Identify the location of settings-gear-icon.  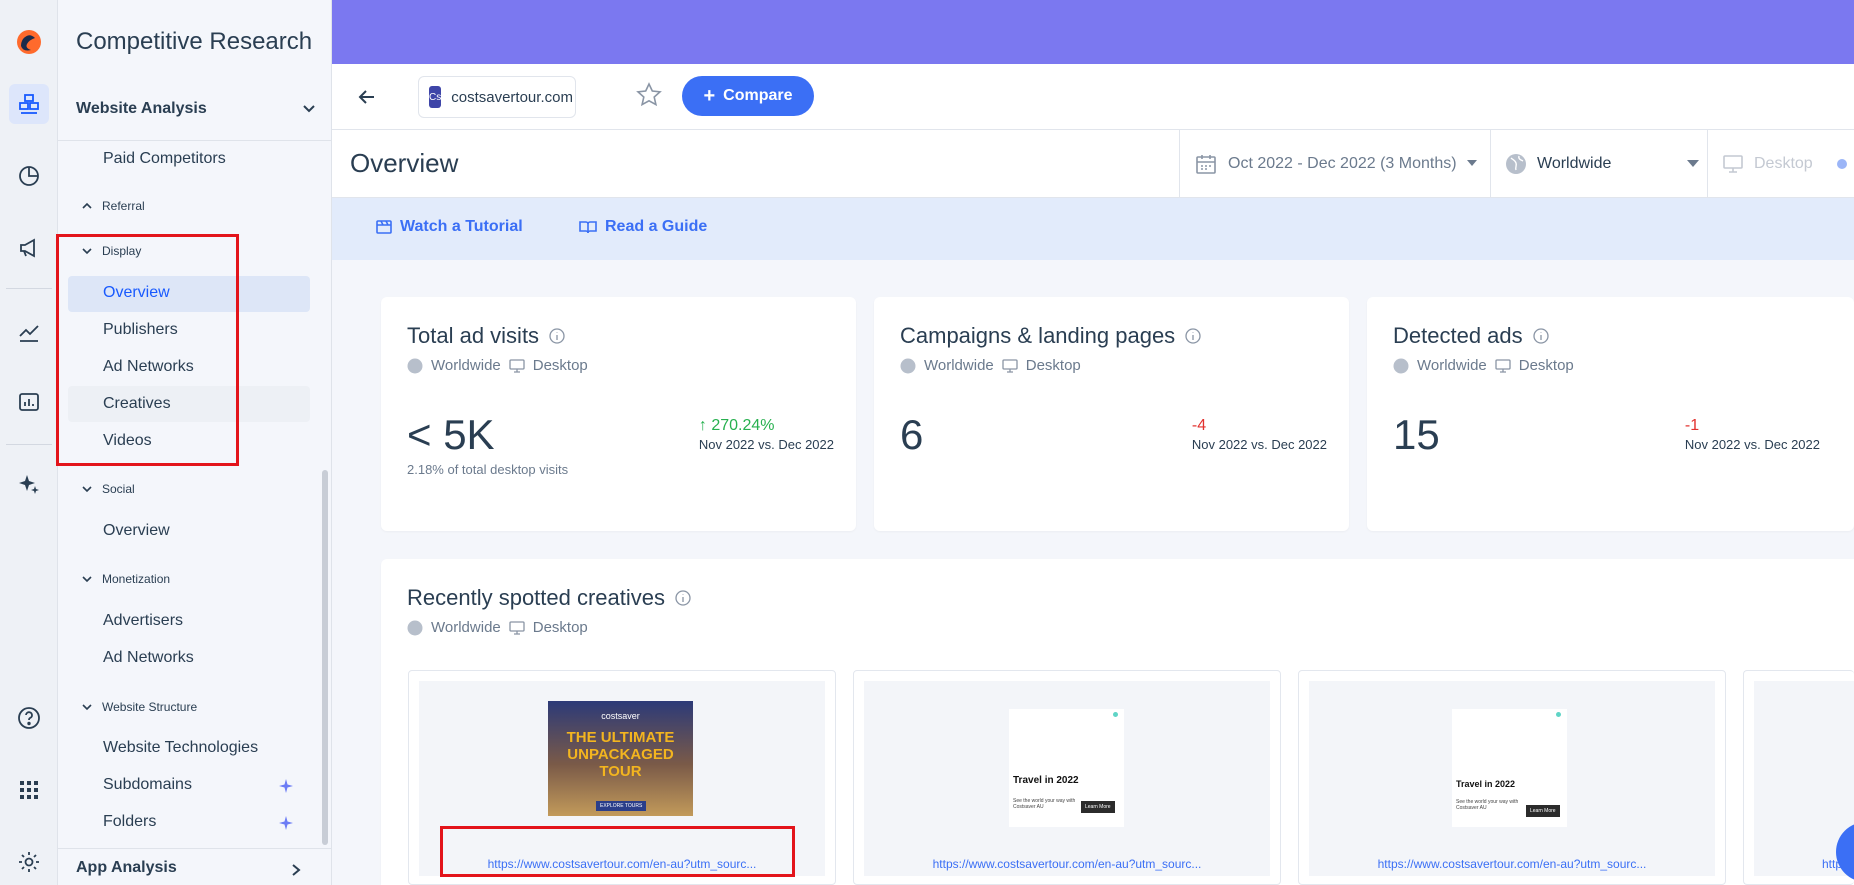
(29, 862).